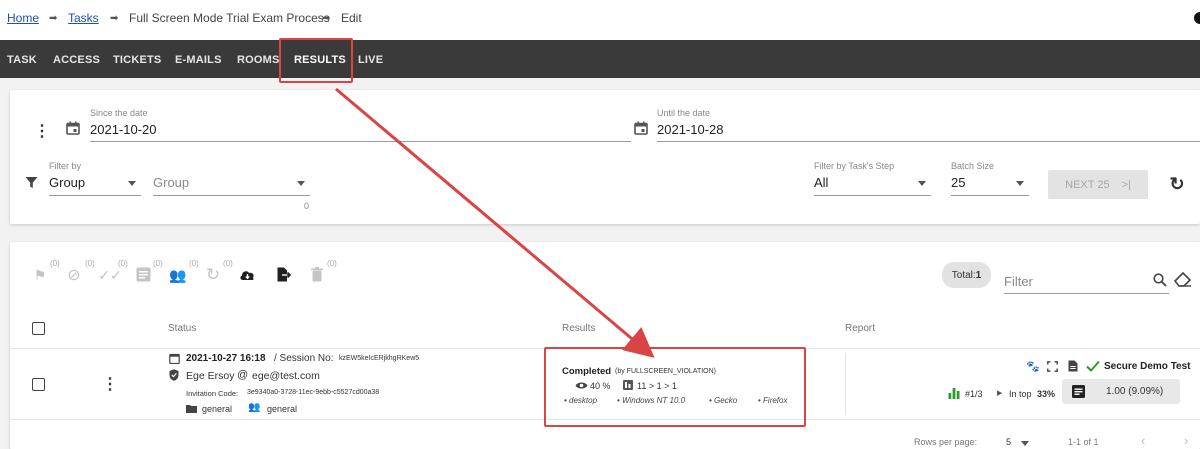  I want to click on at-icon: @, so click(243, 375).